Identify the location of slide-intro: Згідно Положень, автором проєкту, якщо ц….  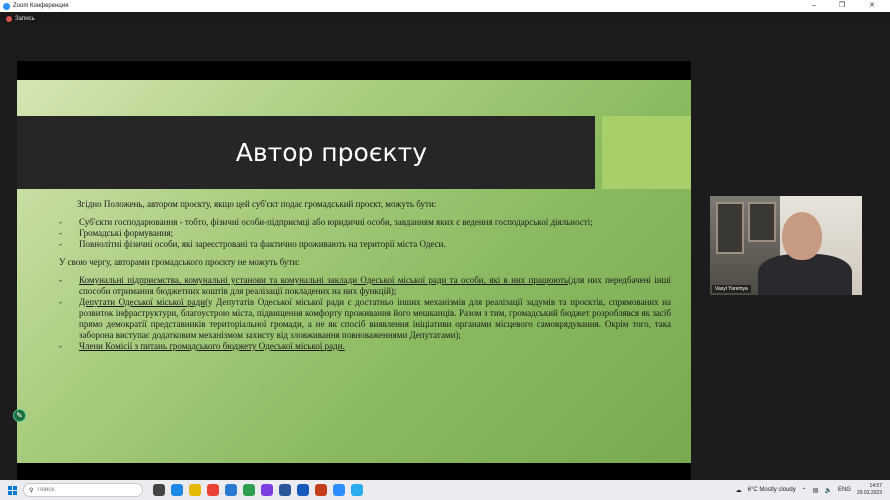
(257, 204).